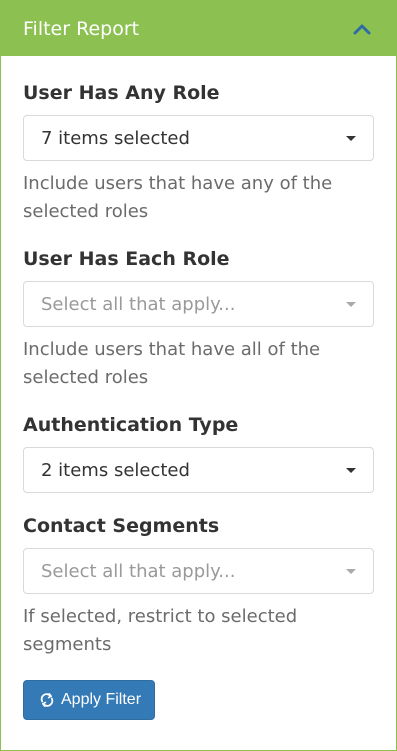 This screenshot has width=397, height=751. Describe the element at coordinates (115, 470) in the screenshot. I see `select-value: 2 items selected` at that location.